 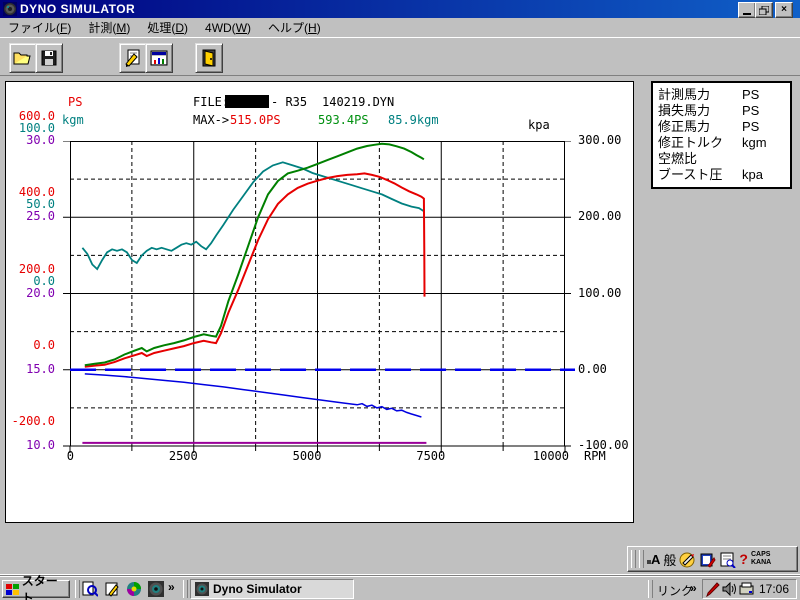 I want to click on ime-conversion-mode-button: 般, so click(x=669, y=559).